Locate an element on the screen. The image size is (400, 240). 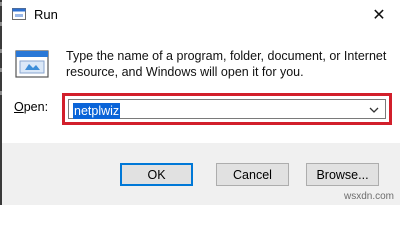
open-input-value: netplwiz is located at coordinates (97, 111).